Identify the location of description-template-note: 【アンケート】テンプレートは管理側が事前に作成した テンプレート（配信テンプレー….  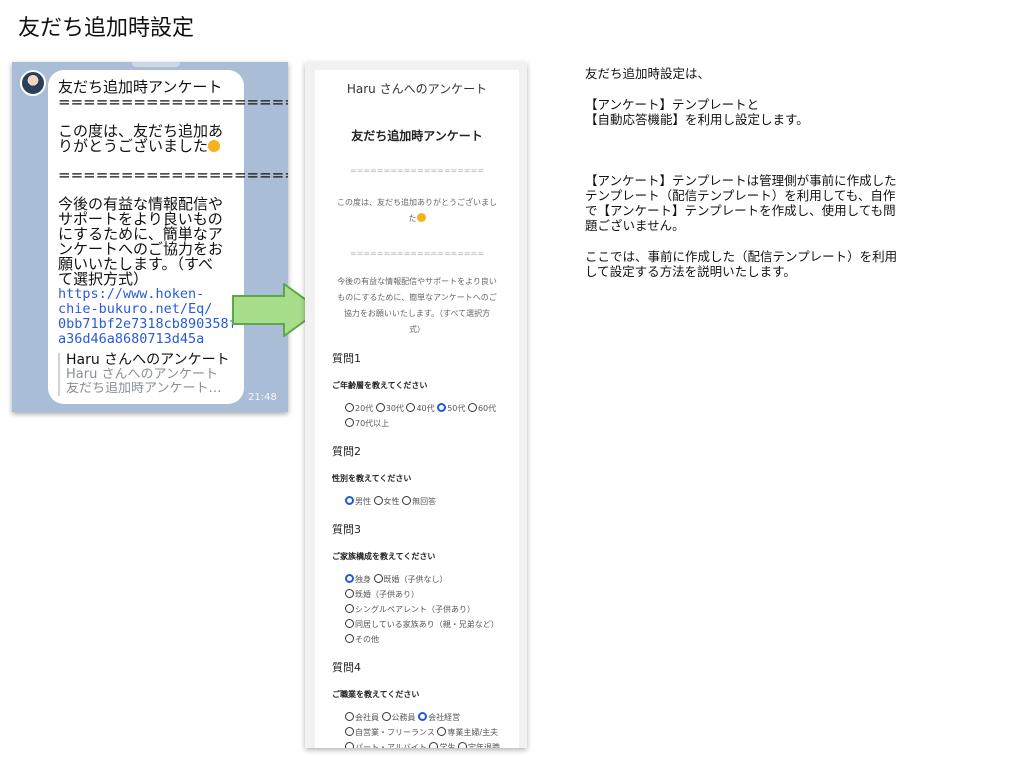
(785, 203).